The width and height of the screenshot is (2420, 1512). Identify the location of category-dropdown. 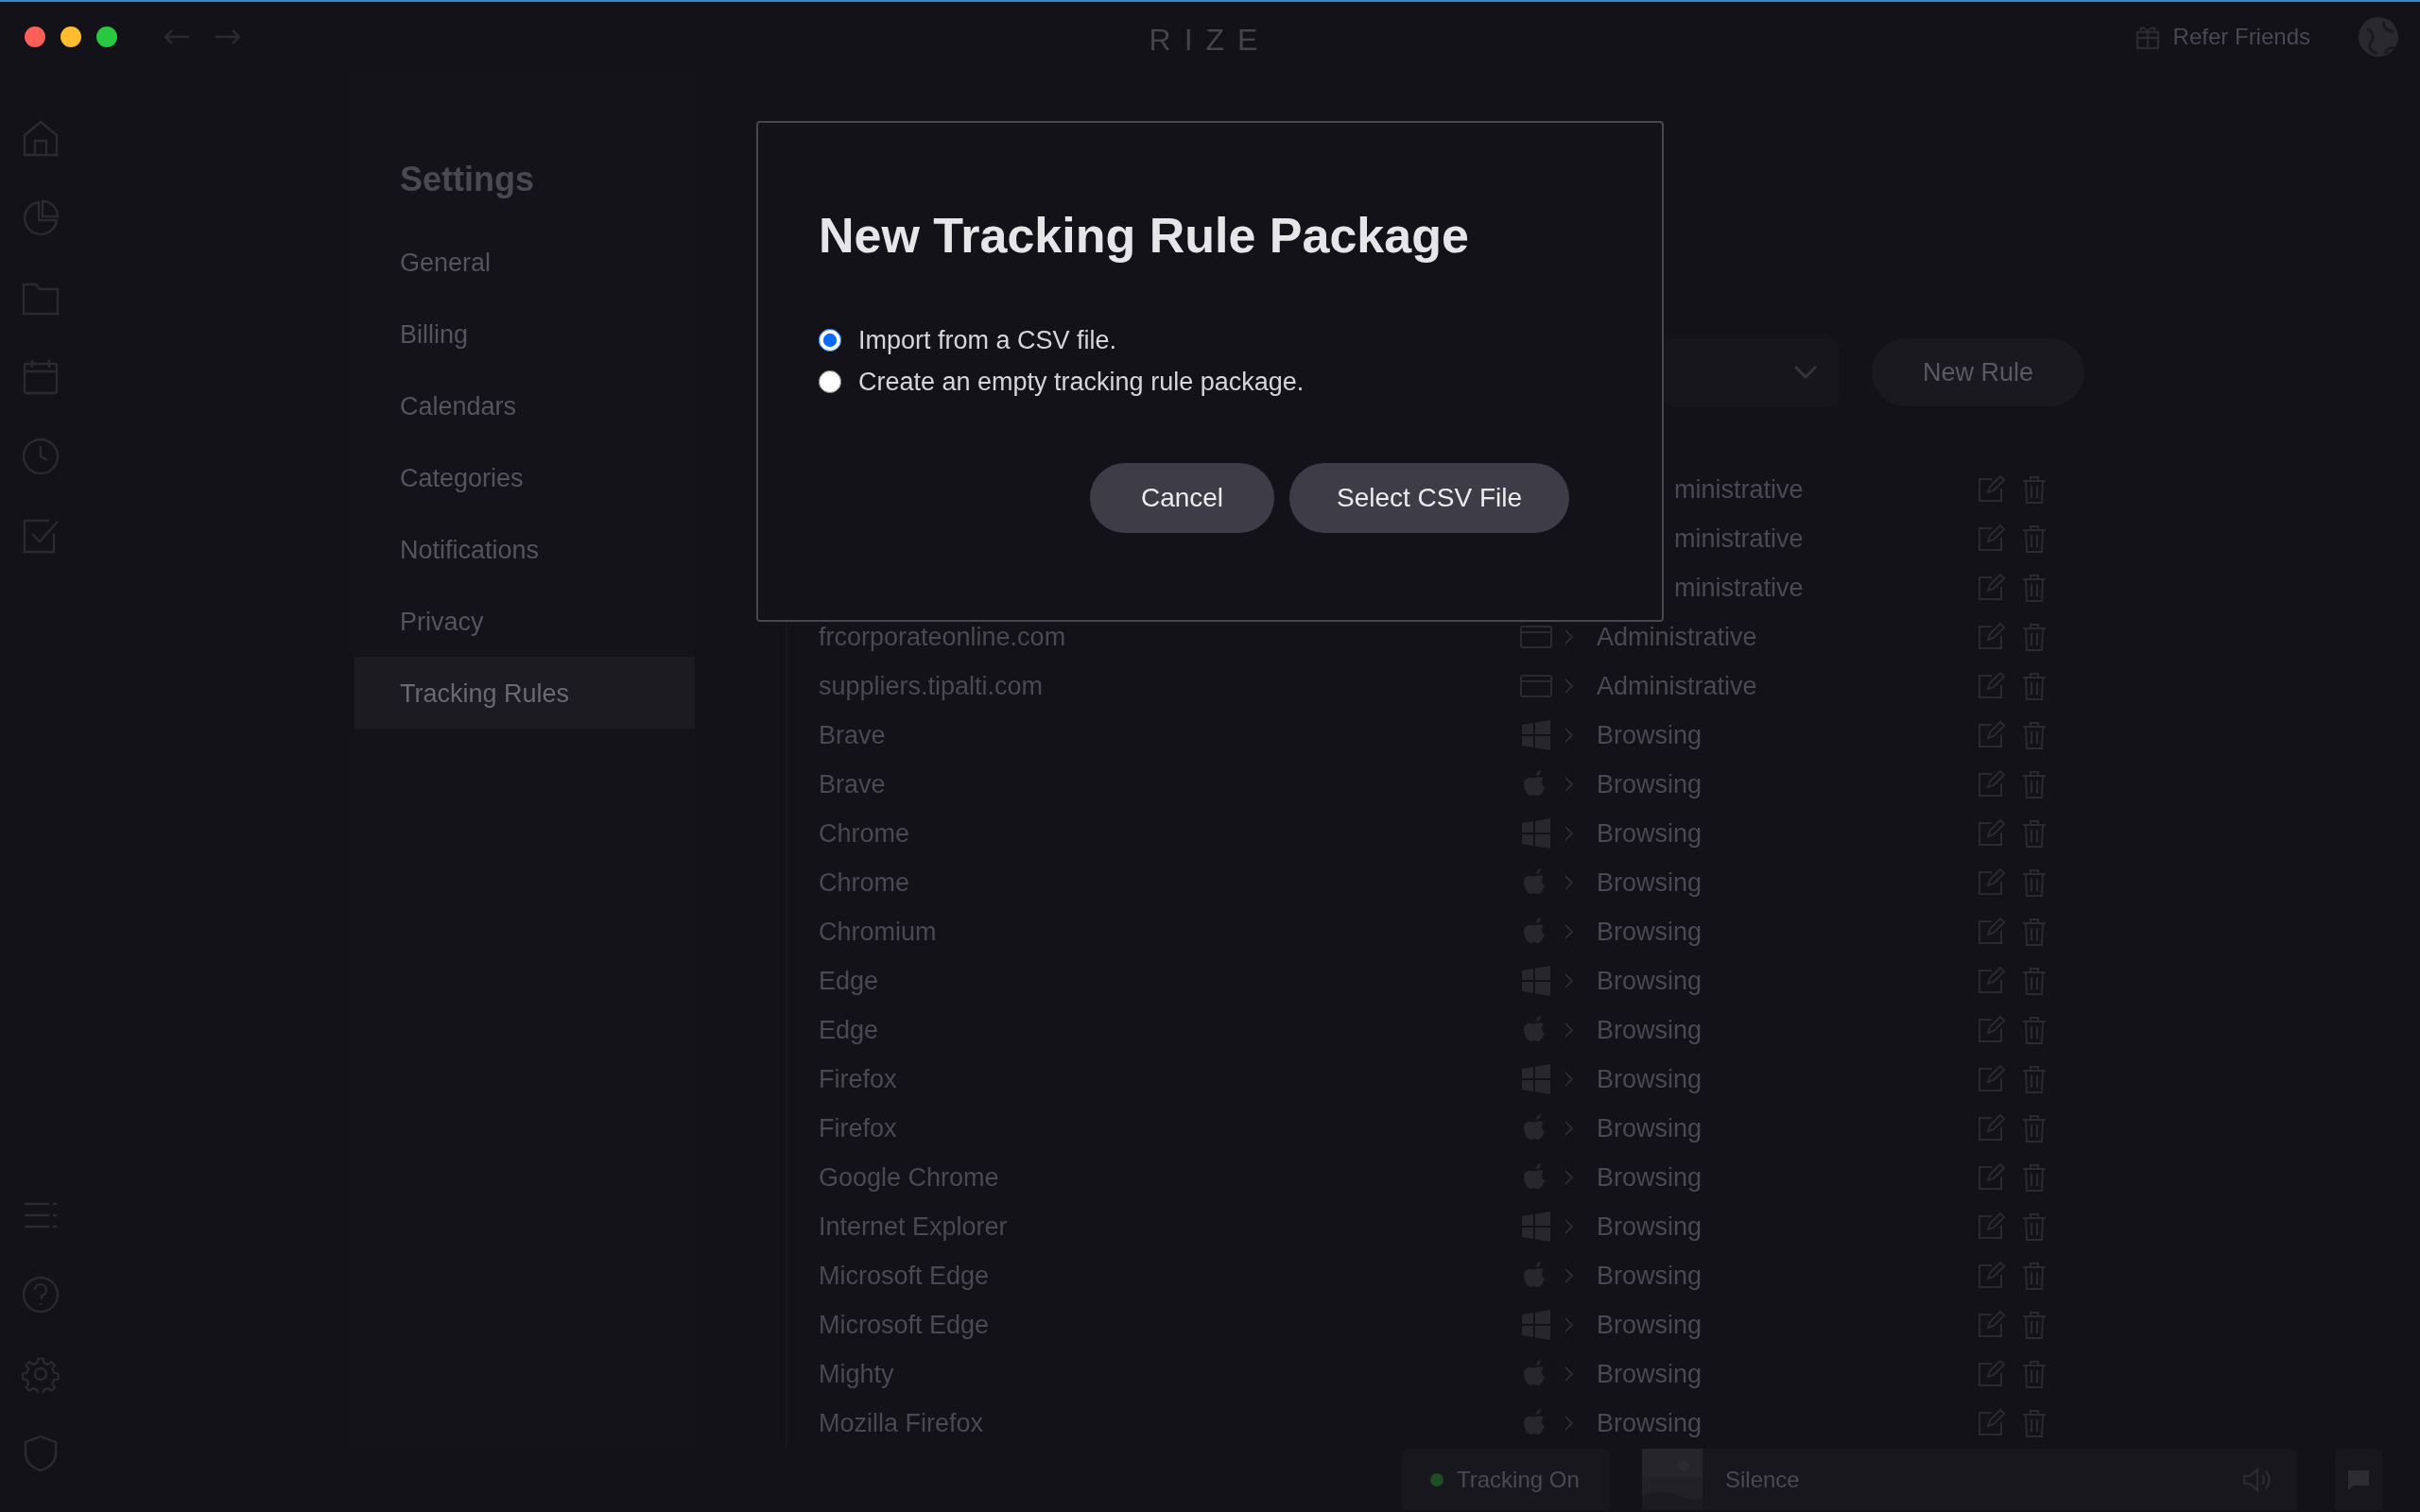
(1751, 372).